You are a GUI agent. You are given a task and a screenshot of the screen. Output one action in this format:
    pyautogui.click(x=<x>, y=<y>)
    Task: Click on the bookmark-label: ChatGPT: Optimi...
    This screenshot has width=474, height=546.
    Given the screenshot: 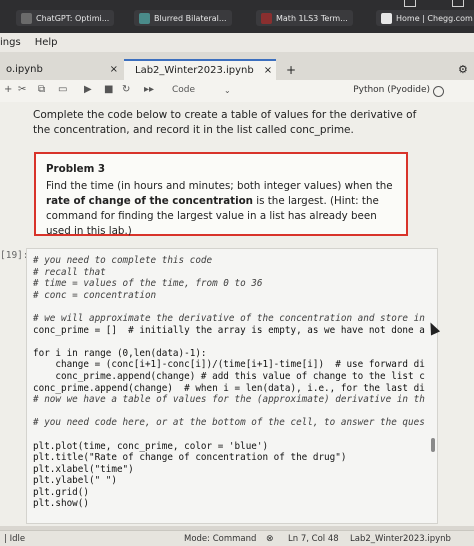 What is the action you would take?
    pyautogui.click(x=73, y=18)
    